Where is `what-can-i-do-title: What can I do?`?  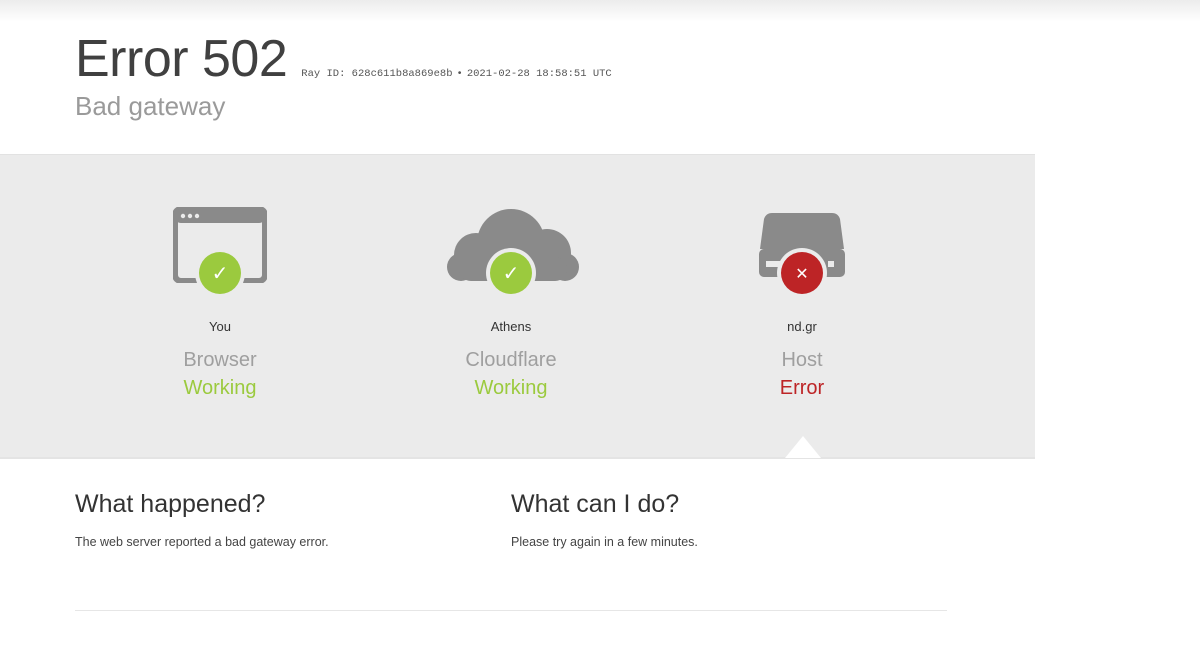 what-can-i-do-title: What can I do? is located at coordinates (595, 504).